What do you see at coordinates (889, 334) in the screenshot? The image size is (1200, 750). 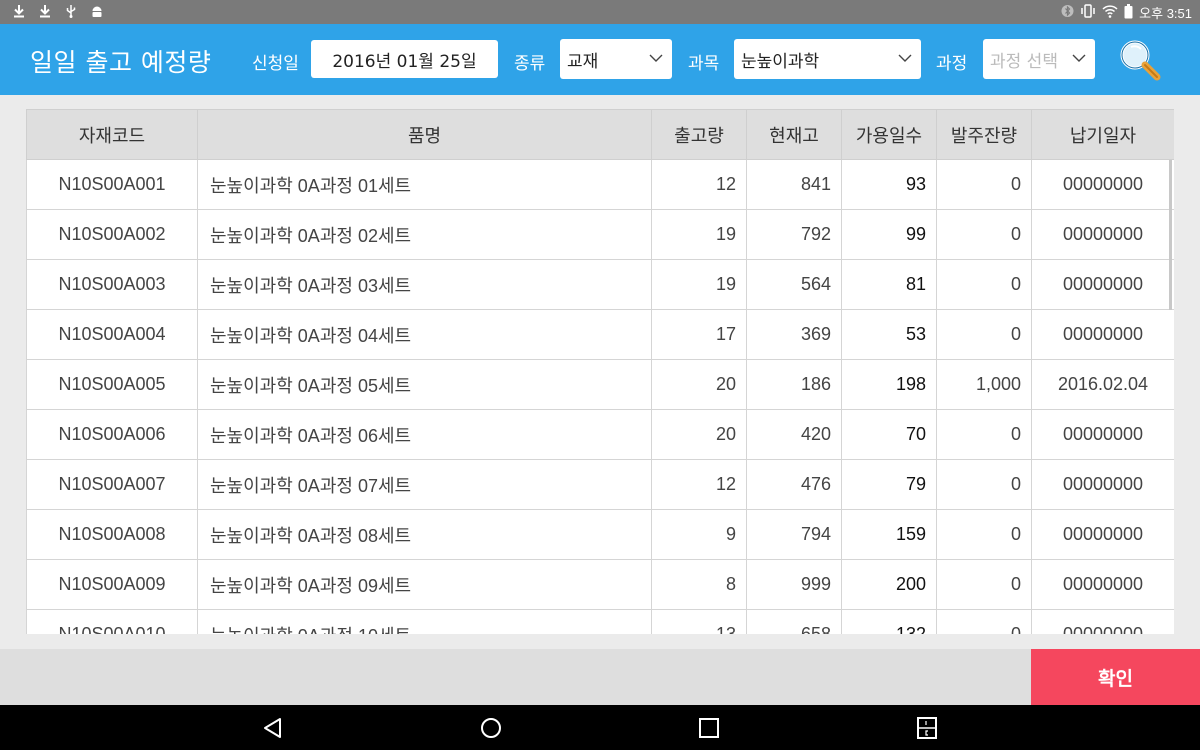 I see `cell-available-days: 53` at bounding box center [889, 334].